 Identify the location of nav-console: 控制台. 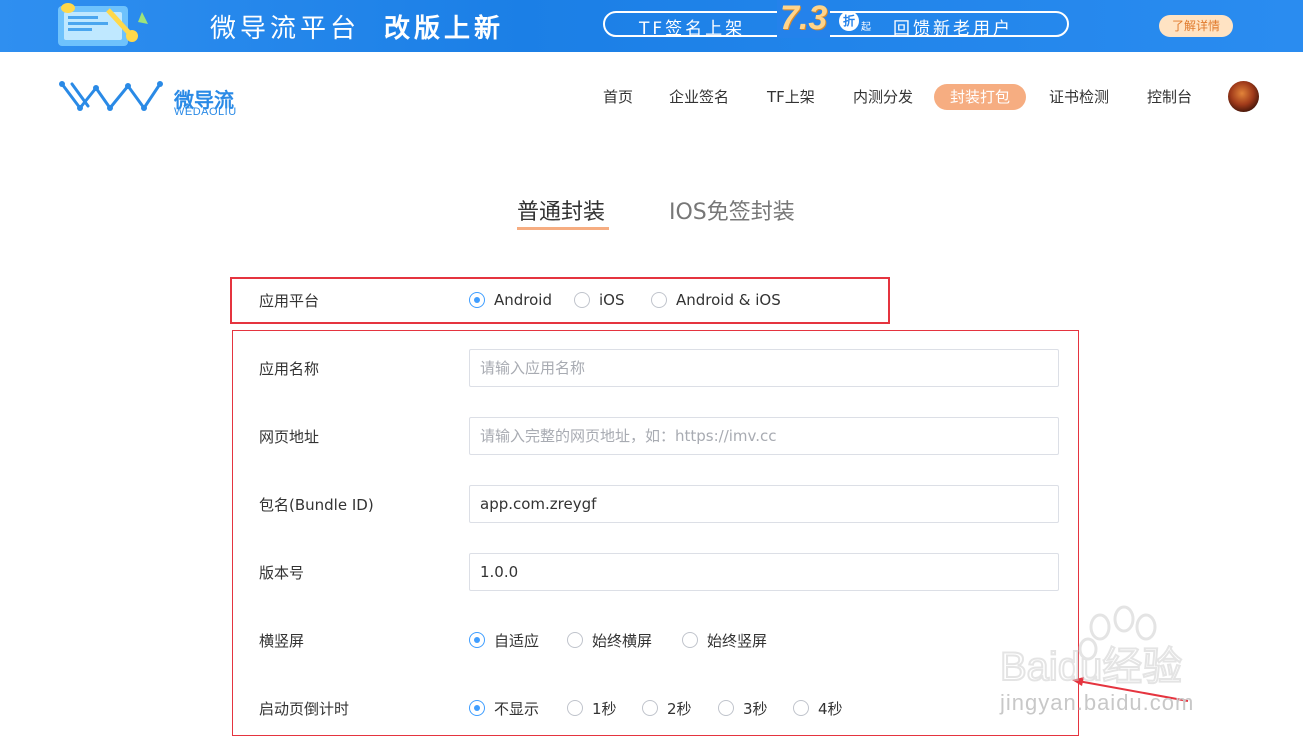
(1169, 97).